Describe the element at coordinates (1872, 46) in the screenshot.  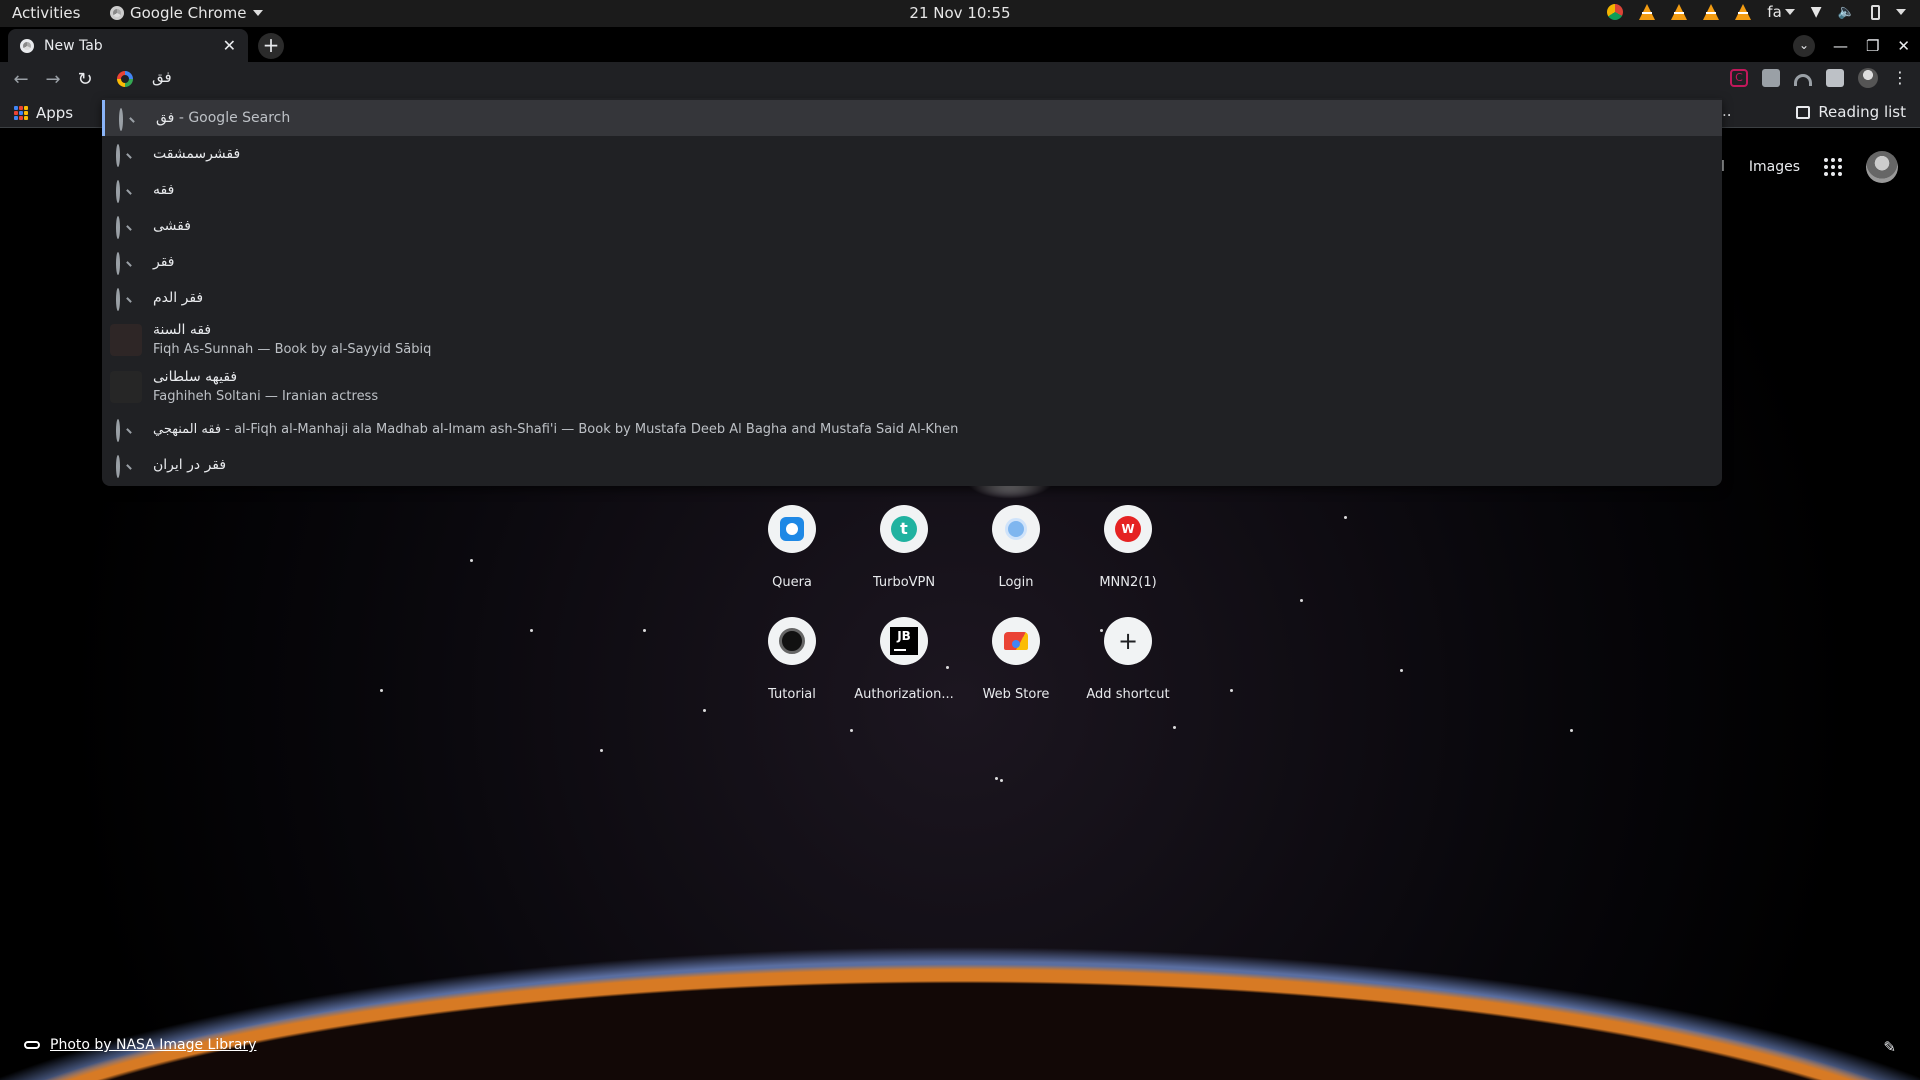
I see `restore-button: ❐` at that location.